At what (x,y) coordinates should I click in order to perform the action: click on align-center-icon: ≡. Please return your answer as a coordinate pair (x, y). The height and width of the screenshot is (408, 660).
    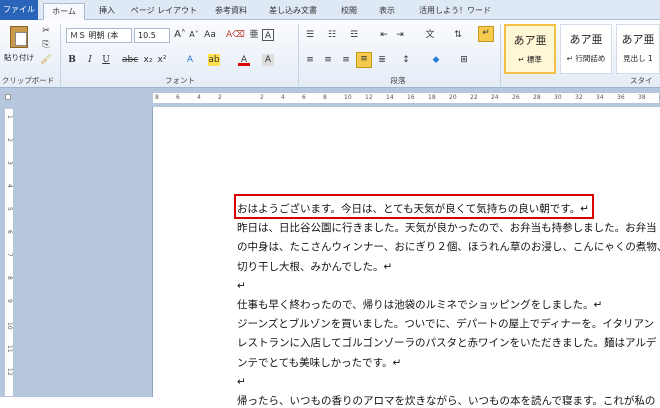
    Looking at the image, I should click on (328, 60).